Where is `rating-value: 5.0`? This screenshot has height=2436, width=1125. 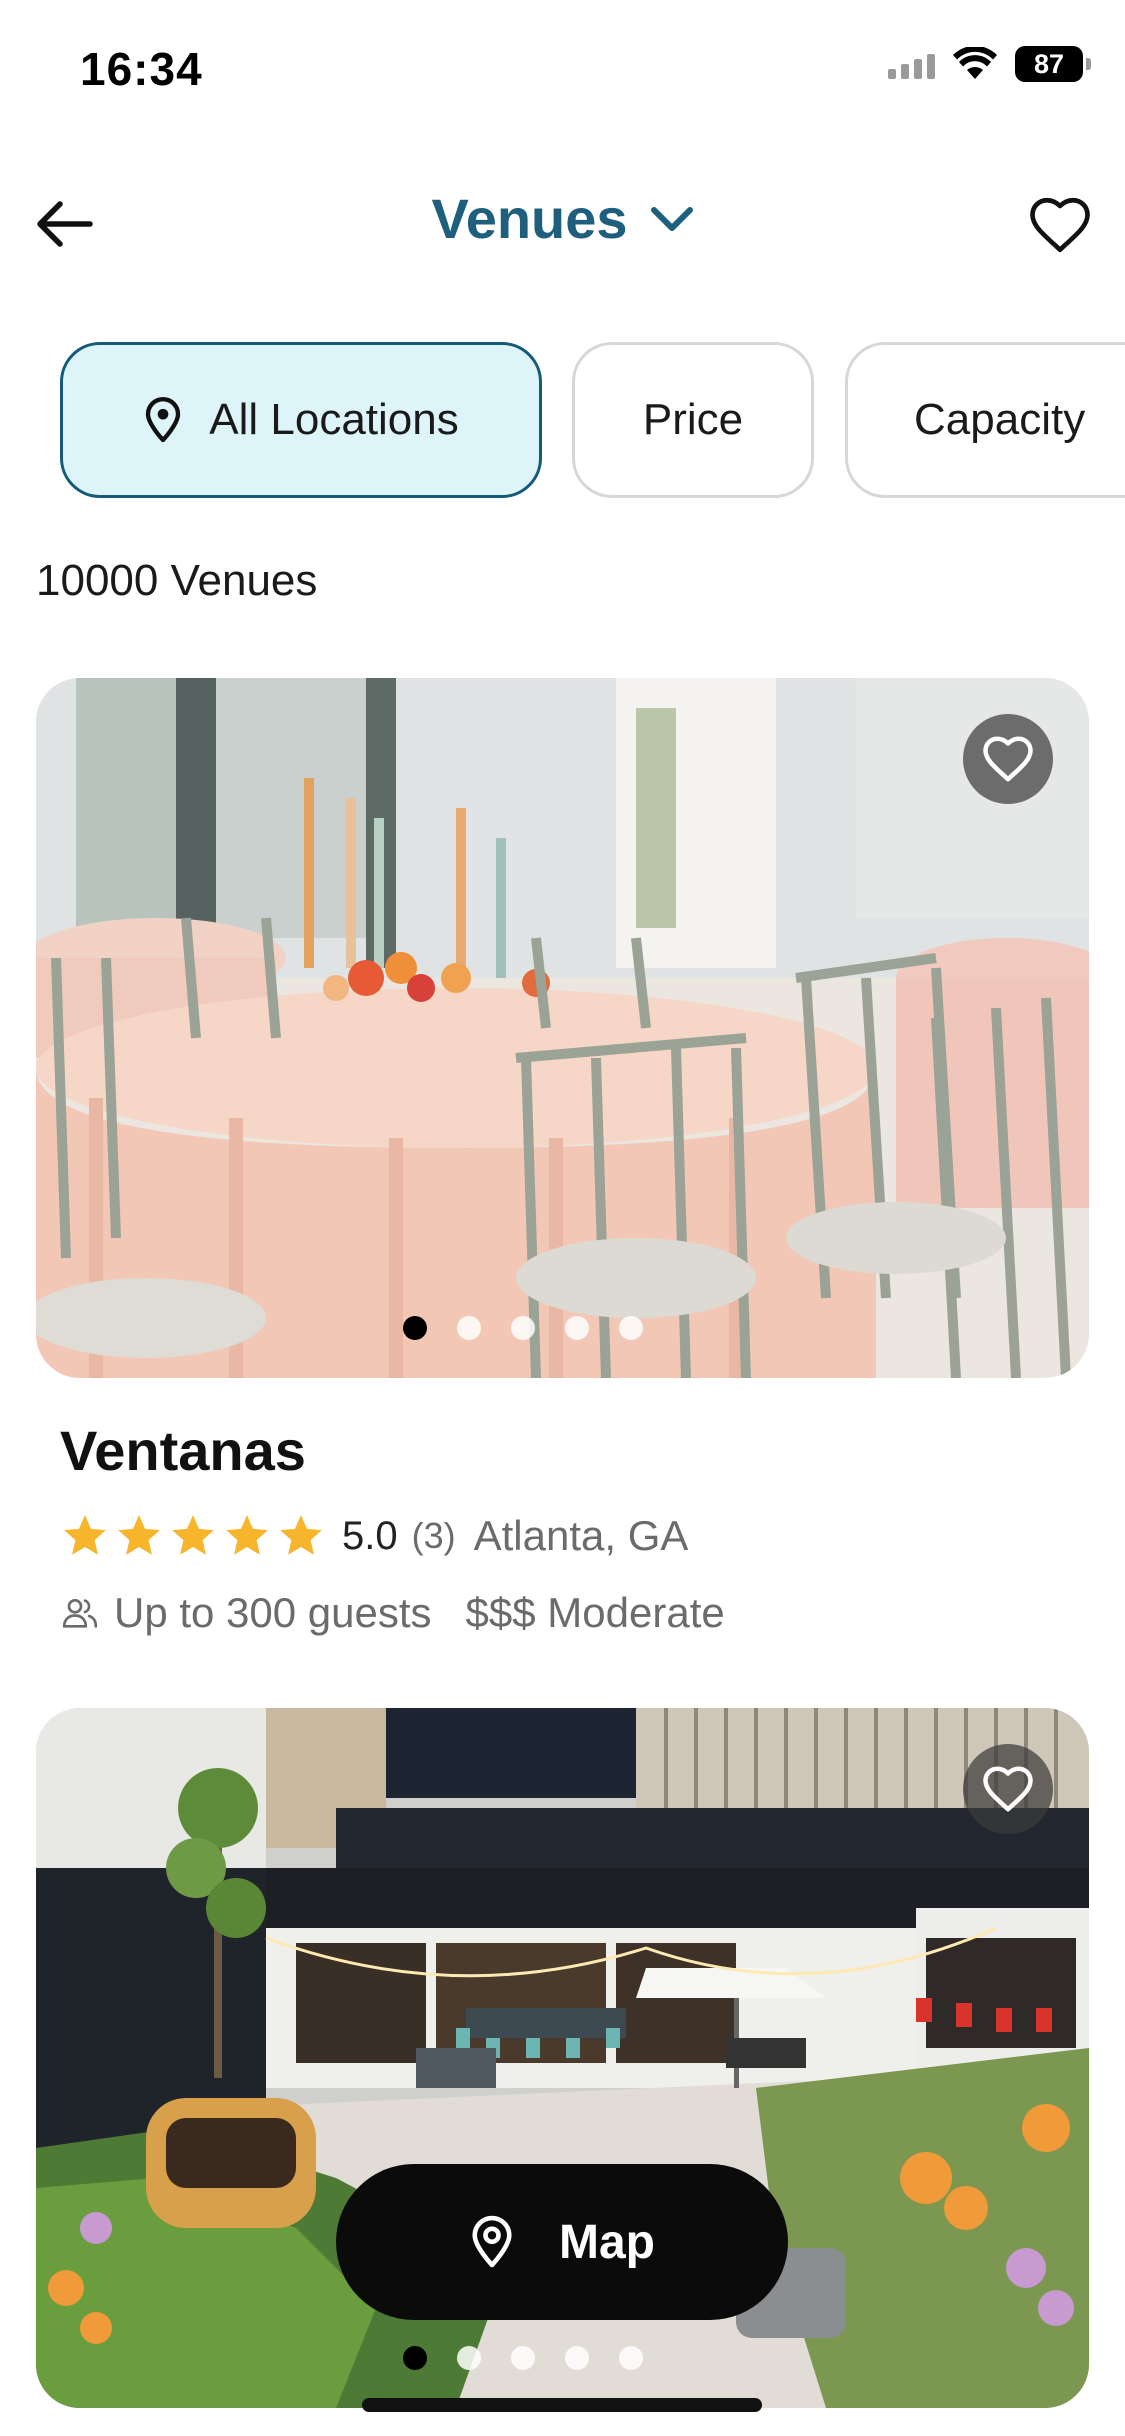
rating-value: 5.0 is located at coordinates (370, 1535).